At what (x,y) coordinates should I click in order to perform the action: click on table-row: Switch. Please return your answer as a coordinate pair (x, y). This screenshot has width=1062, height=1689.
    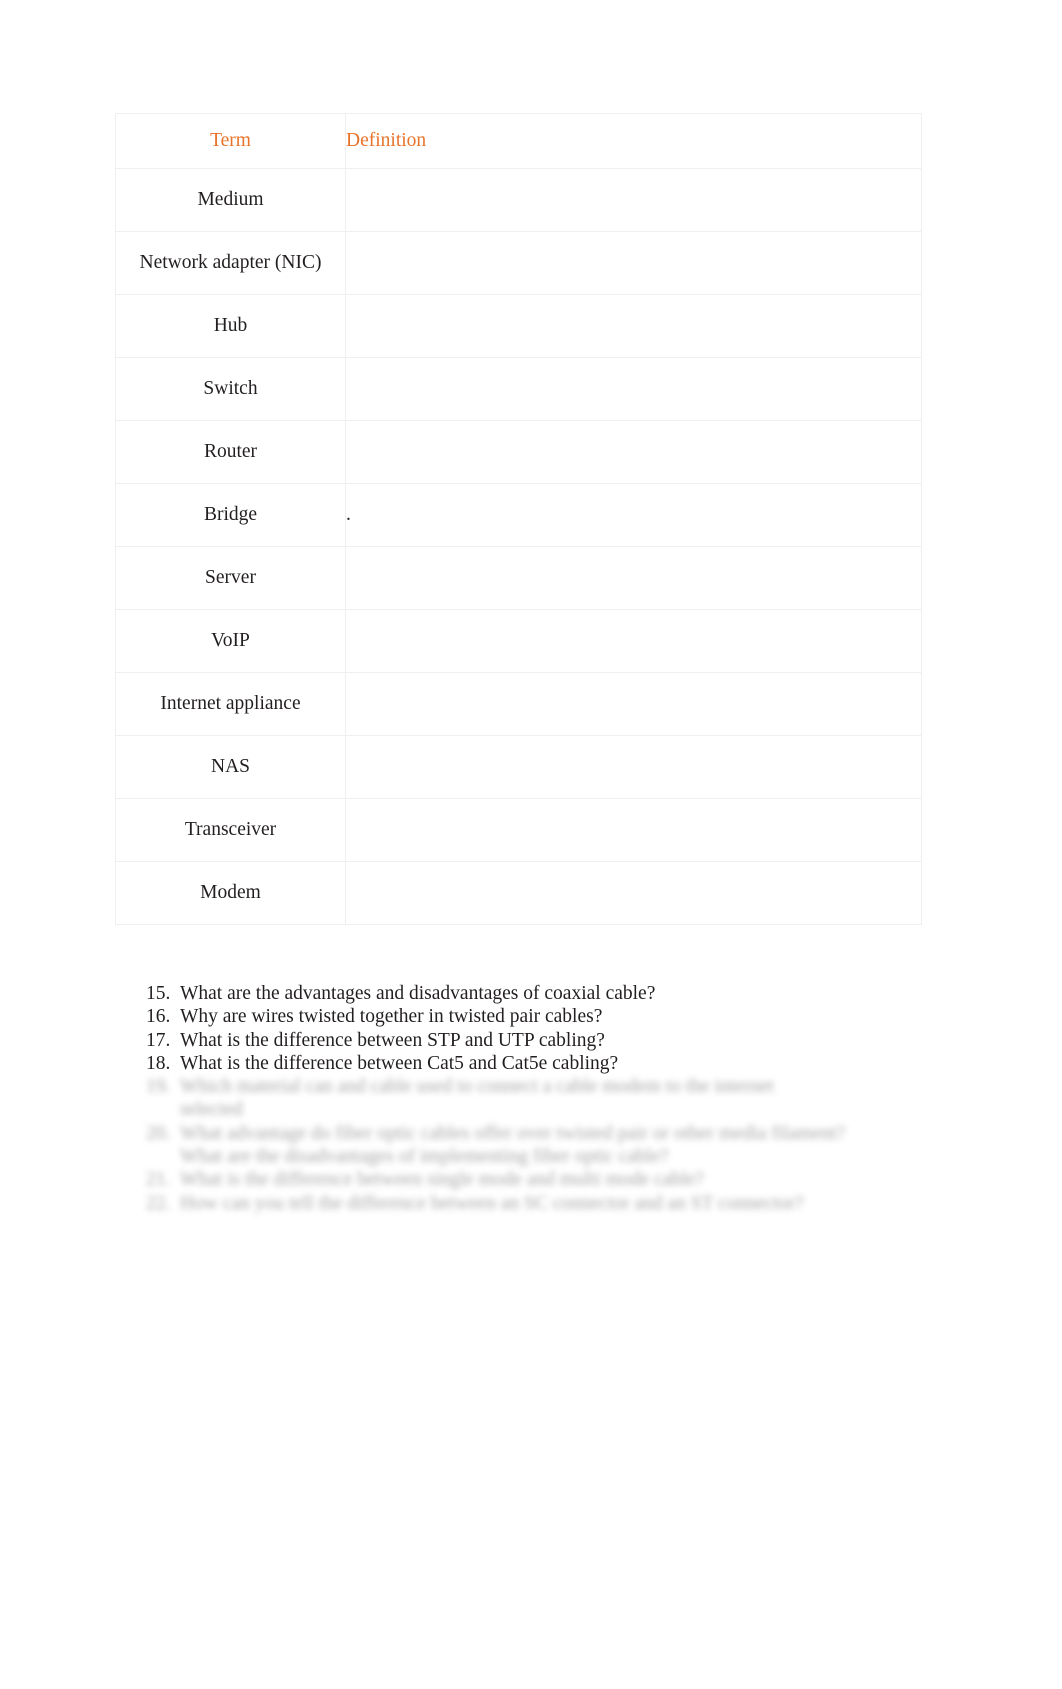
    Looking at the image, I should click on (518, 389).